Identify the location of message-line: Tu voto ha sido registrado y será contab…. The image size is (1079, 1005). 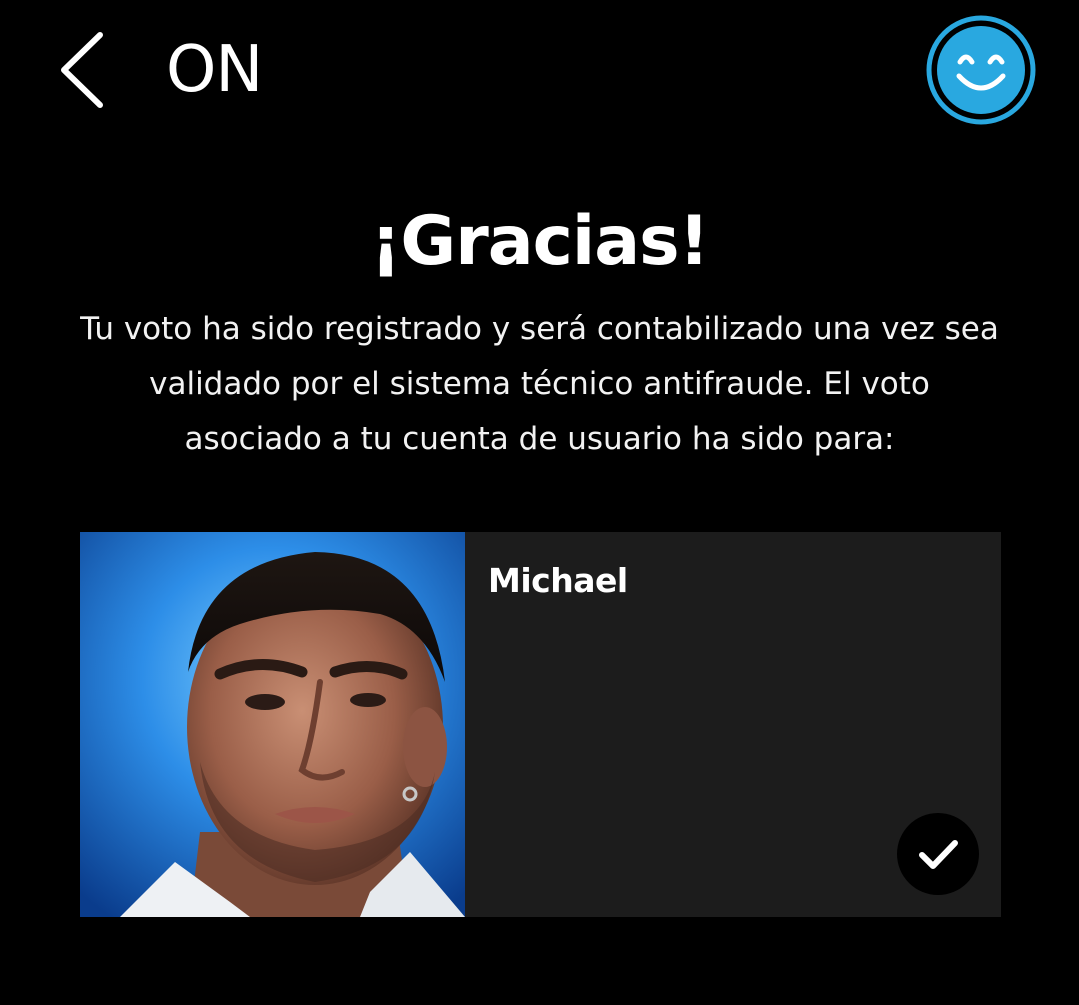
(539, 329).